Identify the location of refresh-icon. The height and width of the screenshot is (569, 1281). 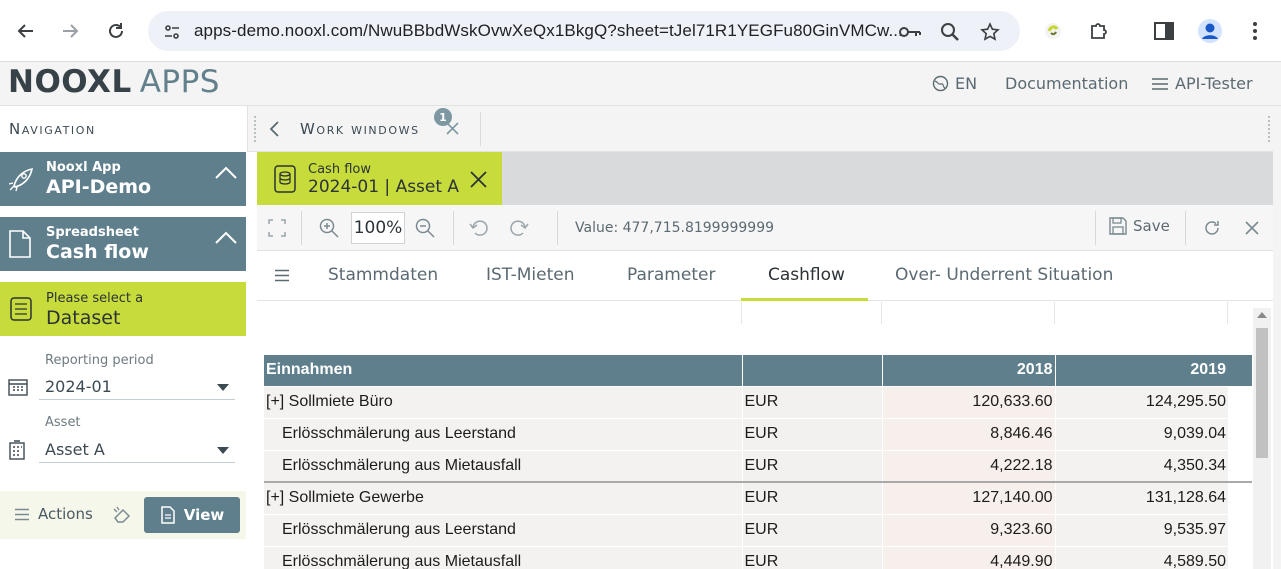
(1212, 228).